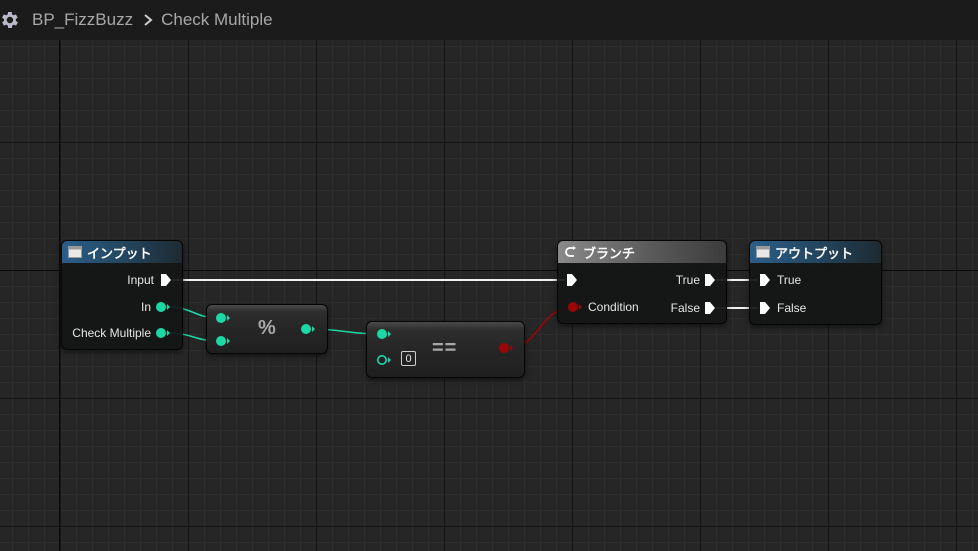 The height and width of the screenshot is (551, 978). I want to click on equal-literal-input: 0, so click(408, 358).